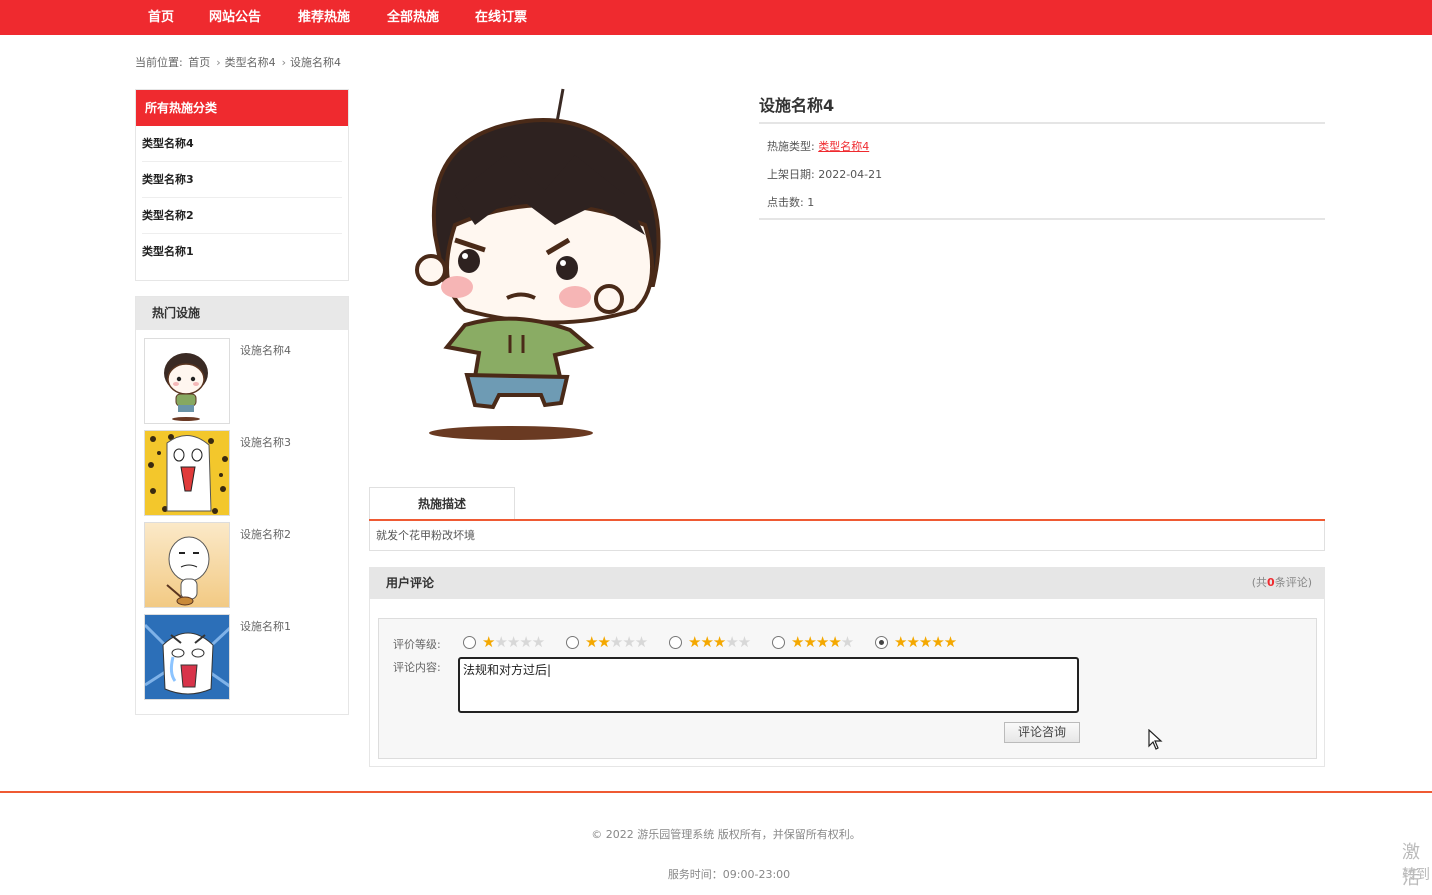  Describe the element at coordinates (925, 642) in the screenshot. I see `rating-stars-5: ★★★★★` at that location.